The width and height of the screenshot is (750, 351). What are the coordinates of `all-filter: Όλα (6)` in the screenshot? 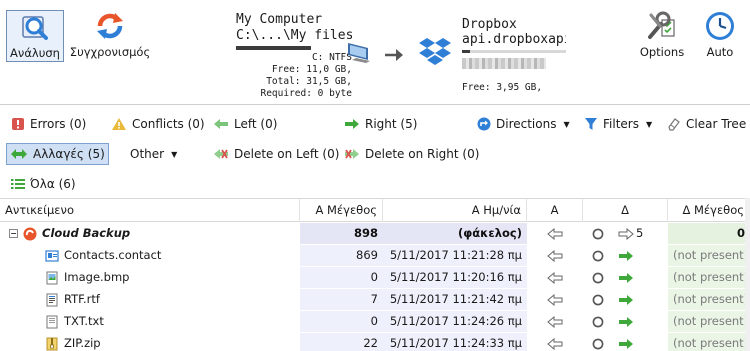 It's located at (43, 184).